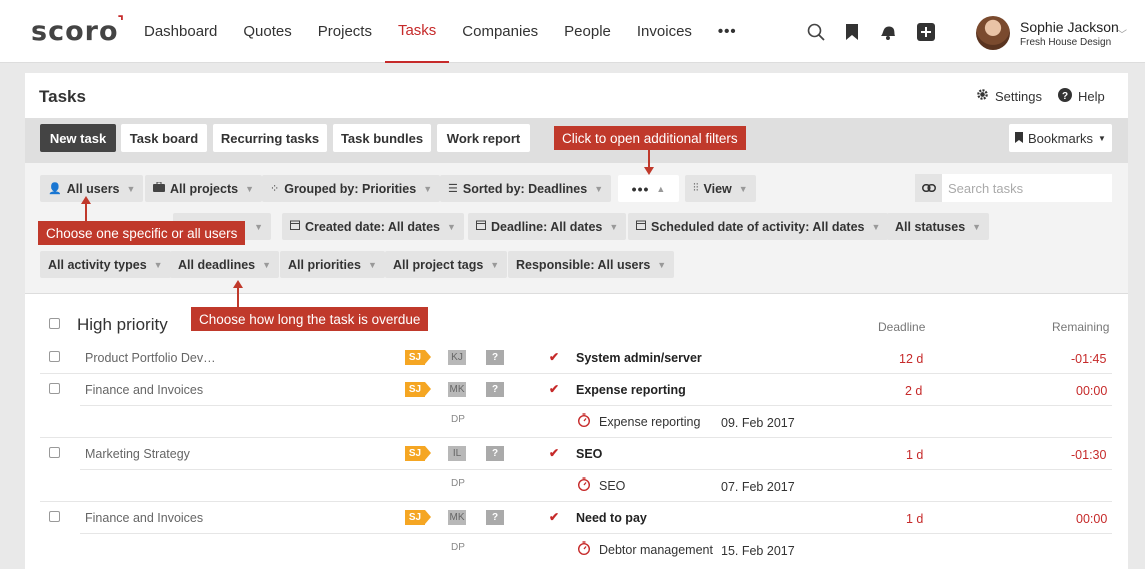 Image resolution: width=1145 pixels, height=569 pixels. What do you see at coordinates (55, 189) in the screenshot?
I see `user-icon: 👤` at bounding box center [55, 189].